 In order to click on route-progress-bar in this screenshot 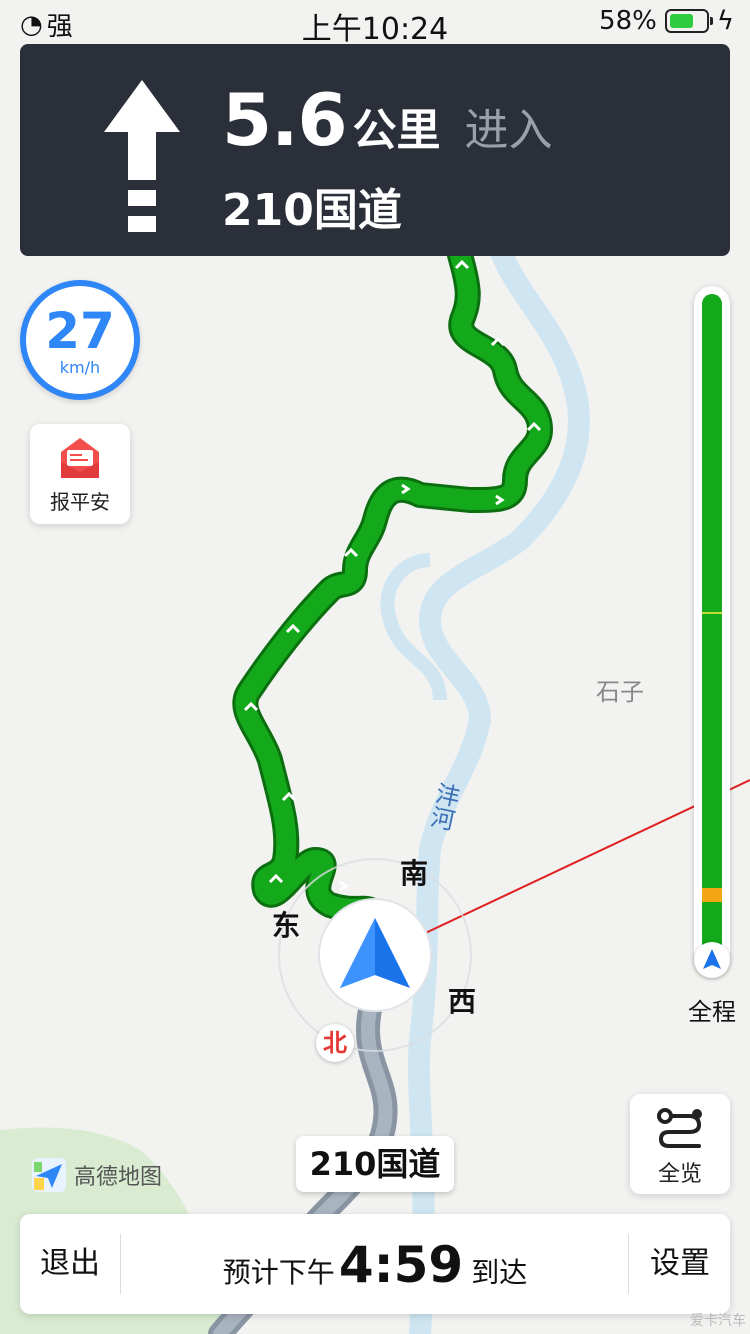, I will do `click(712, 632)`.